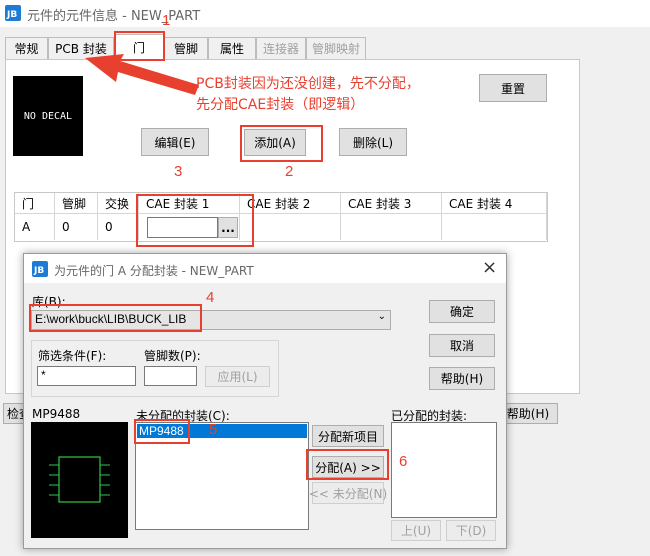  I want to click on move-down-button: 下(D), so click(471, 530).